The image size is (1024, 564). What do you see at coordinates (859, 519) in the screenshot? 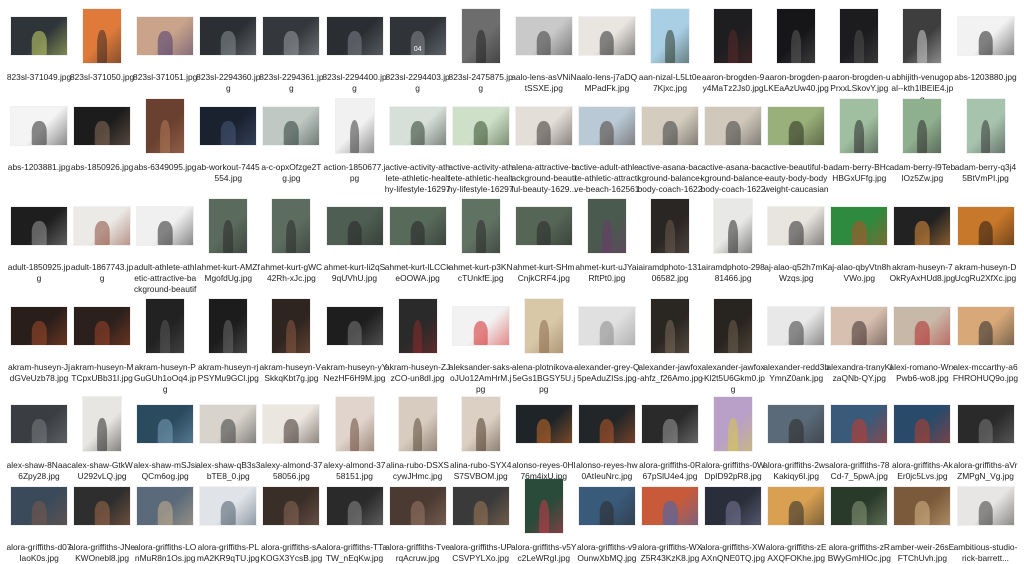
I see `file-item: alora-griffiths-zRBWyGmHlOc.jpg` at bounding box center [859, 519].